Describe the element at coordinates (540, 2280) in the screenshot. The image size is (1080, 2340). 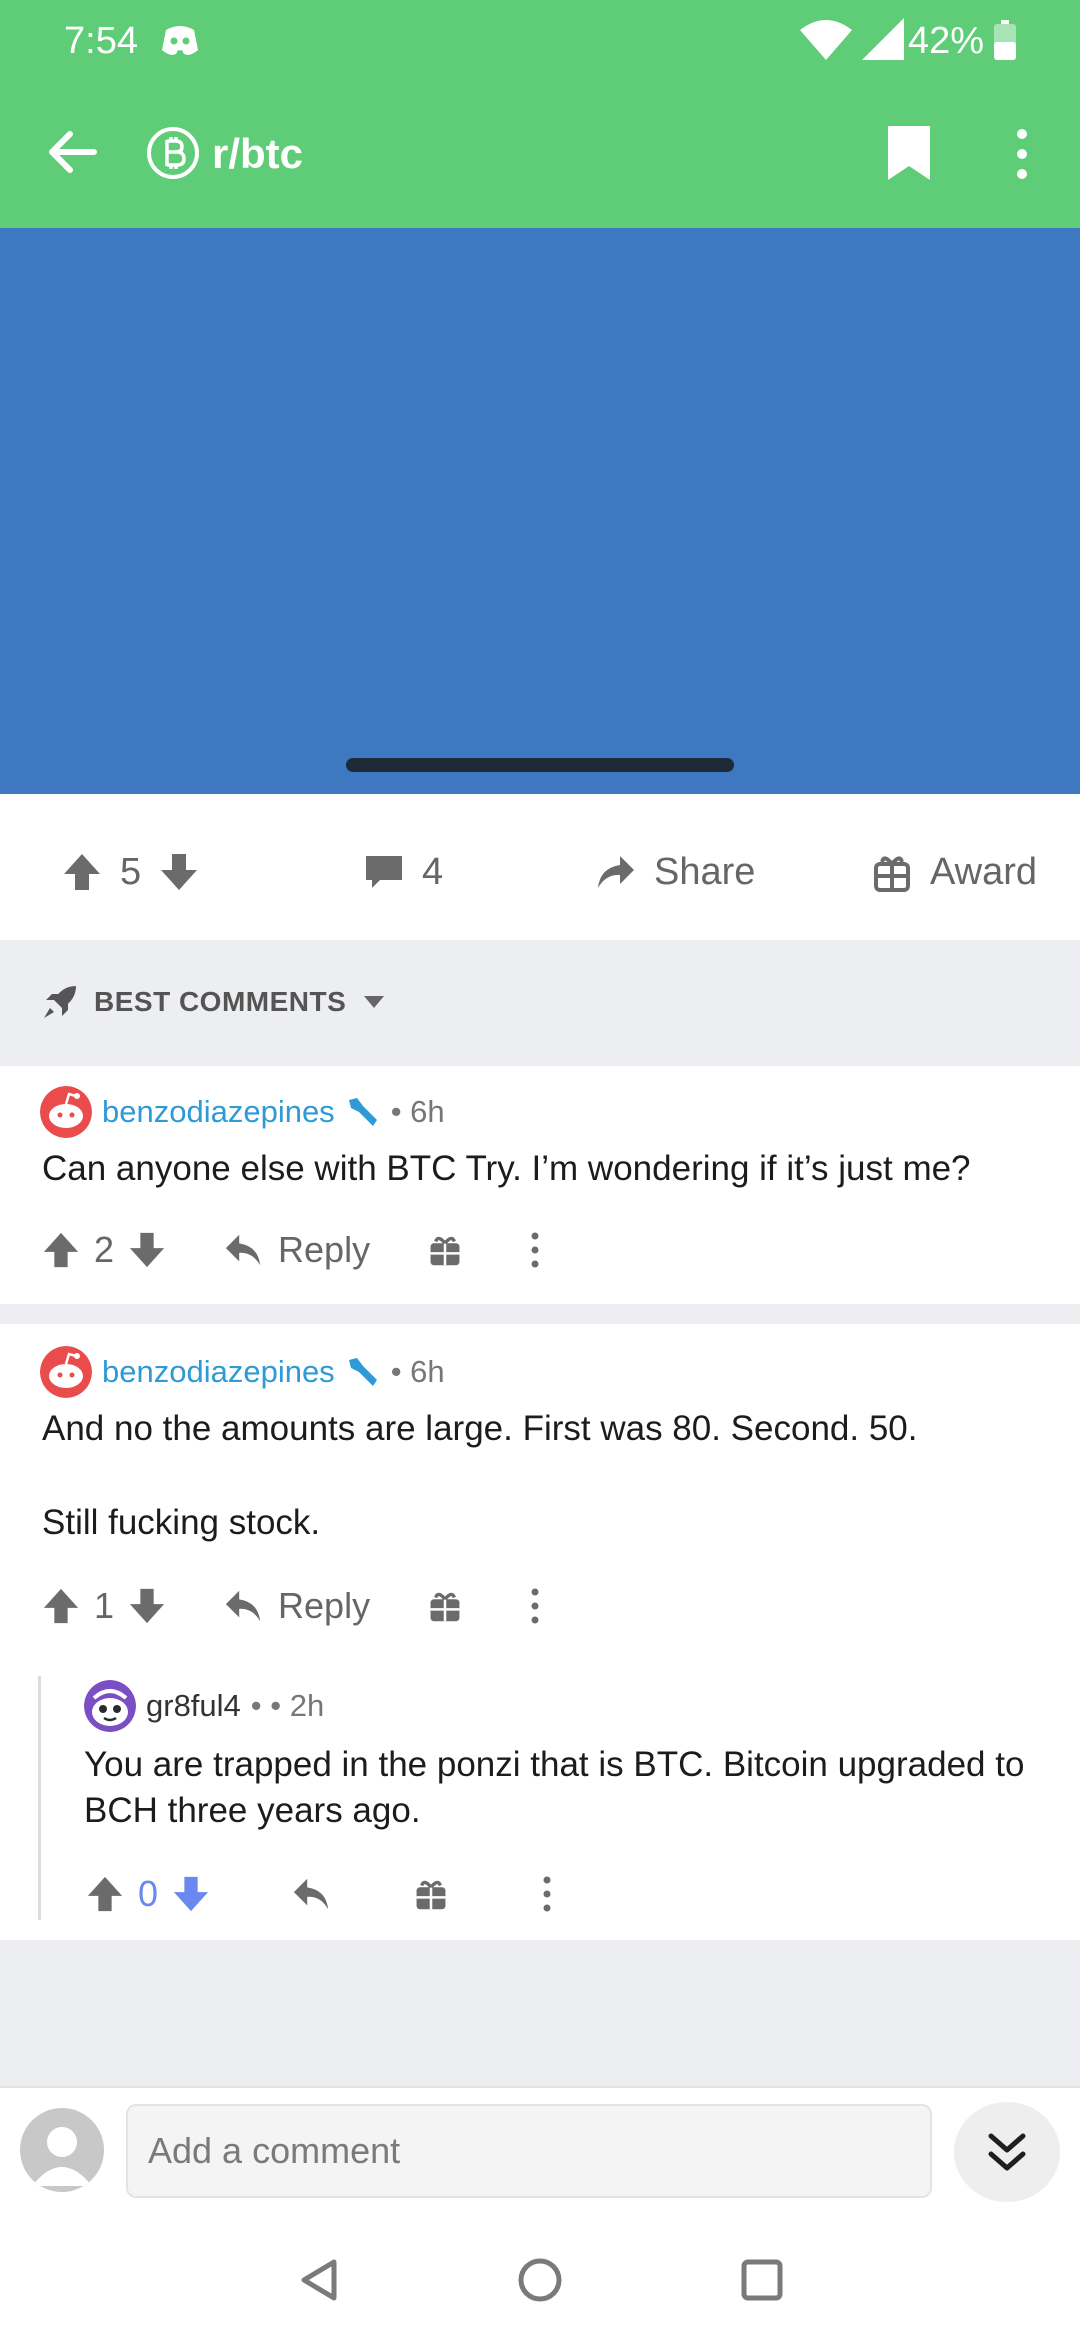
I see `nav-home-icon` at that location.